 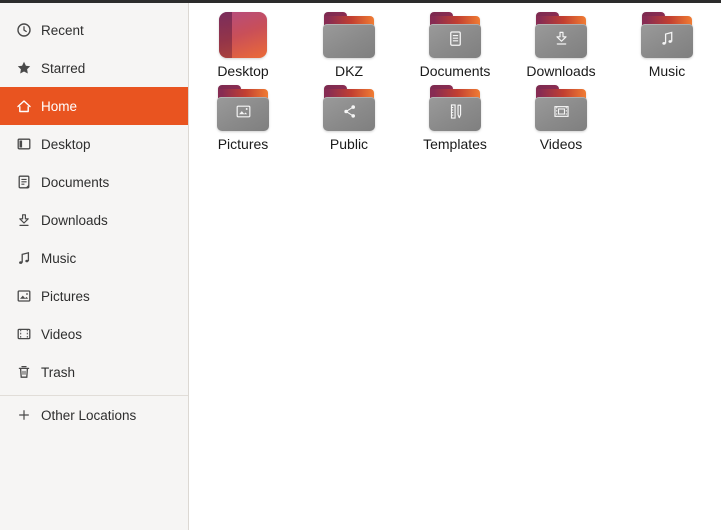 What do you see at coordinates (94, 258) in the screenshot?
I see `sidebar-item-music: Music` at bounding box center [94, 258].